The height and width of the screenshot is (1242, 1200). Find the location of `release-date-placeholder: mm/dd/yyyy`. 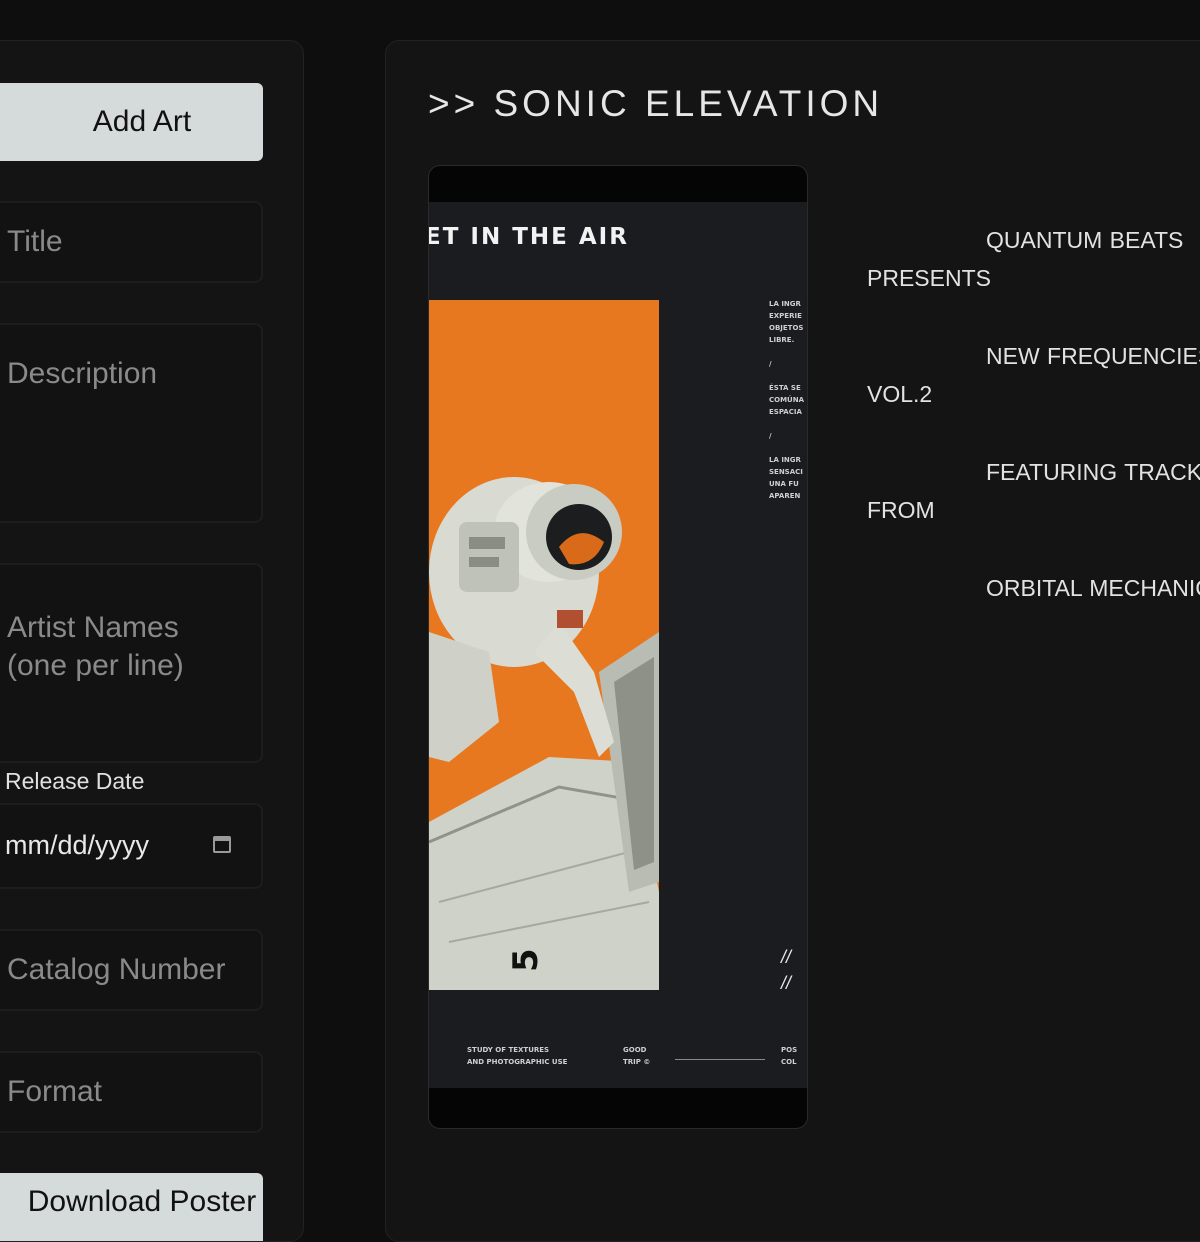

release-date-placeholder: mm/dd/yyyy is located at coordinates (77, 845).